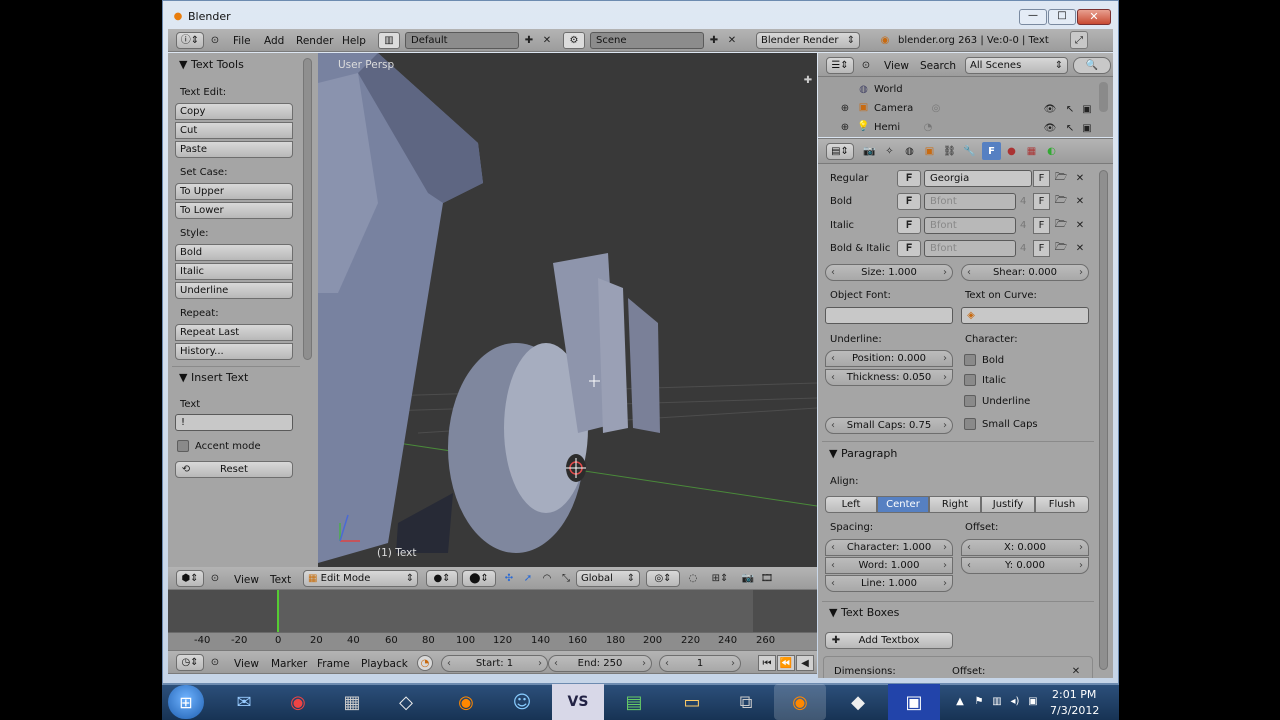 The height and width of the screenshot is (720, 1280). Describe the element at coordinates (190, 40) in the screenshot. I see `editor-type-button: ⓘ⇕` at that location.